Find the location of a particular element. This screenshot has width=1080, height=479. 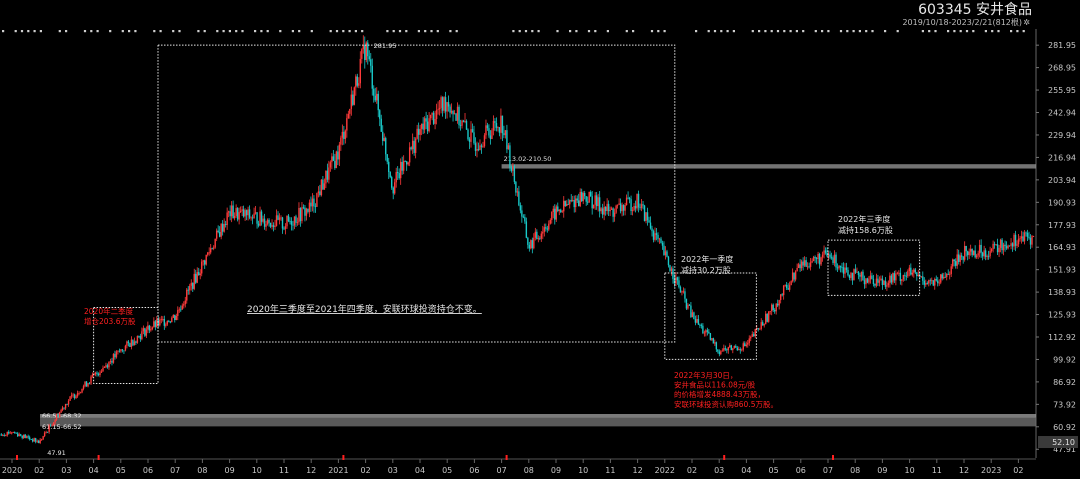

settings-icon: ✲ is located at coordinates (1026, 22).